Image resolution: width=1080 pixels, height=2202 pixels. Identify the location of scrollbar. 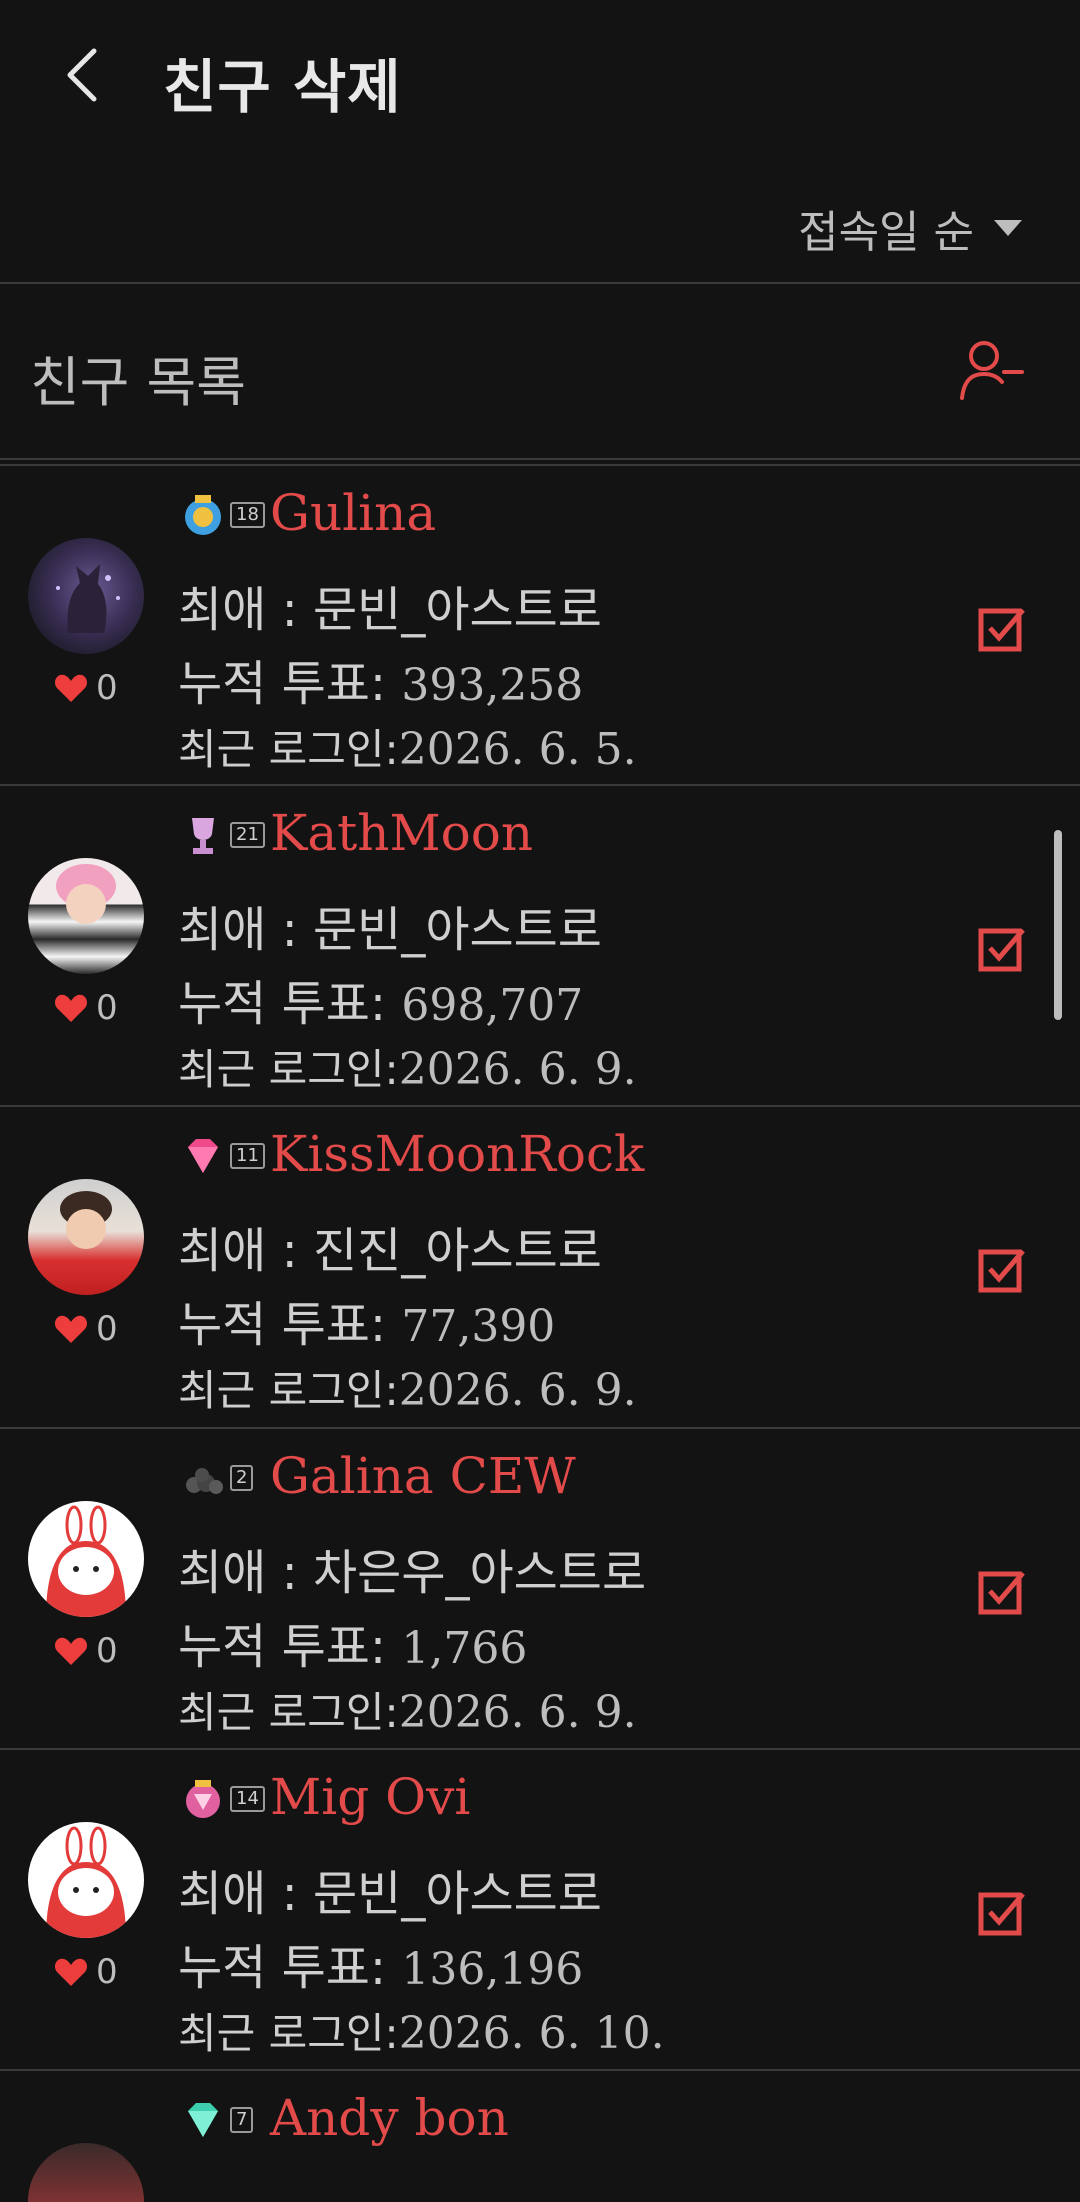
(1058, 925).